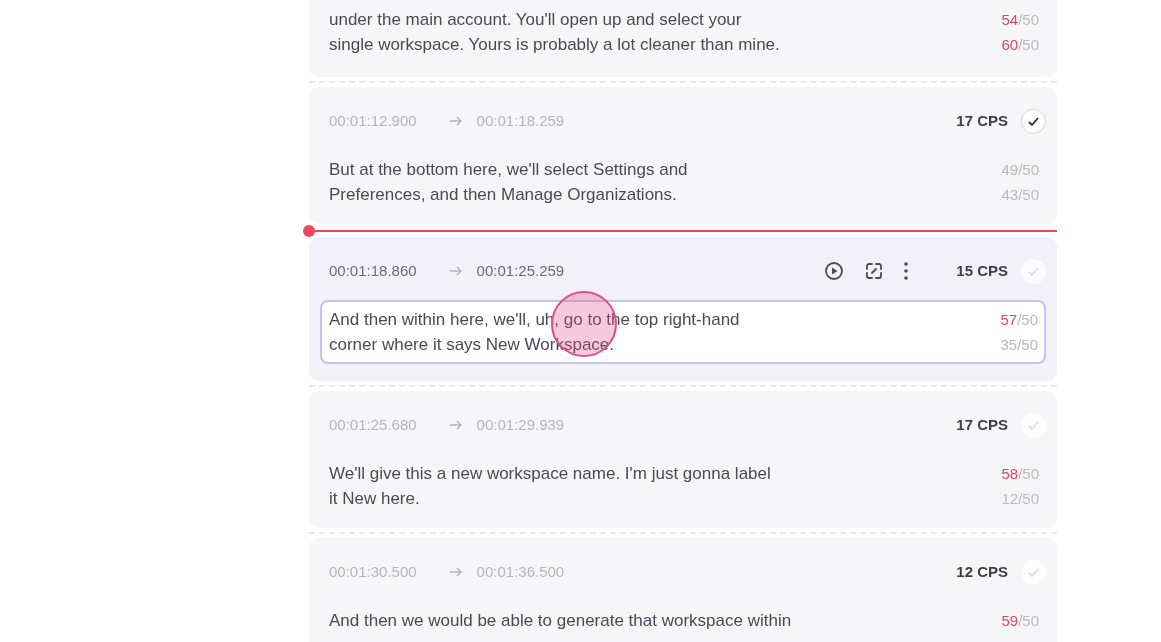 The image size is (1161, 642). I want to click on char-count: 35/50, so click(1019, 345).